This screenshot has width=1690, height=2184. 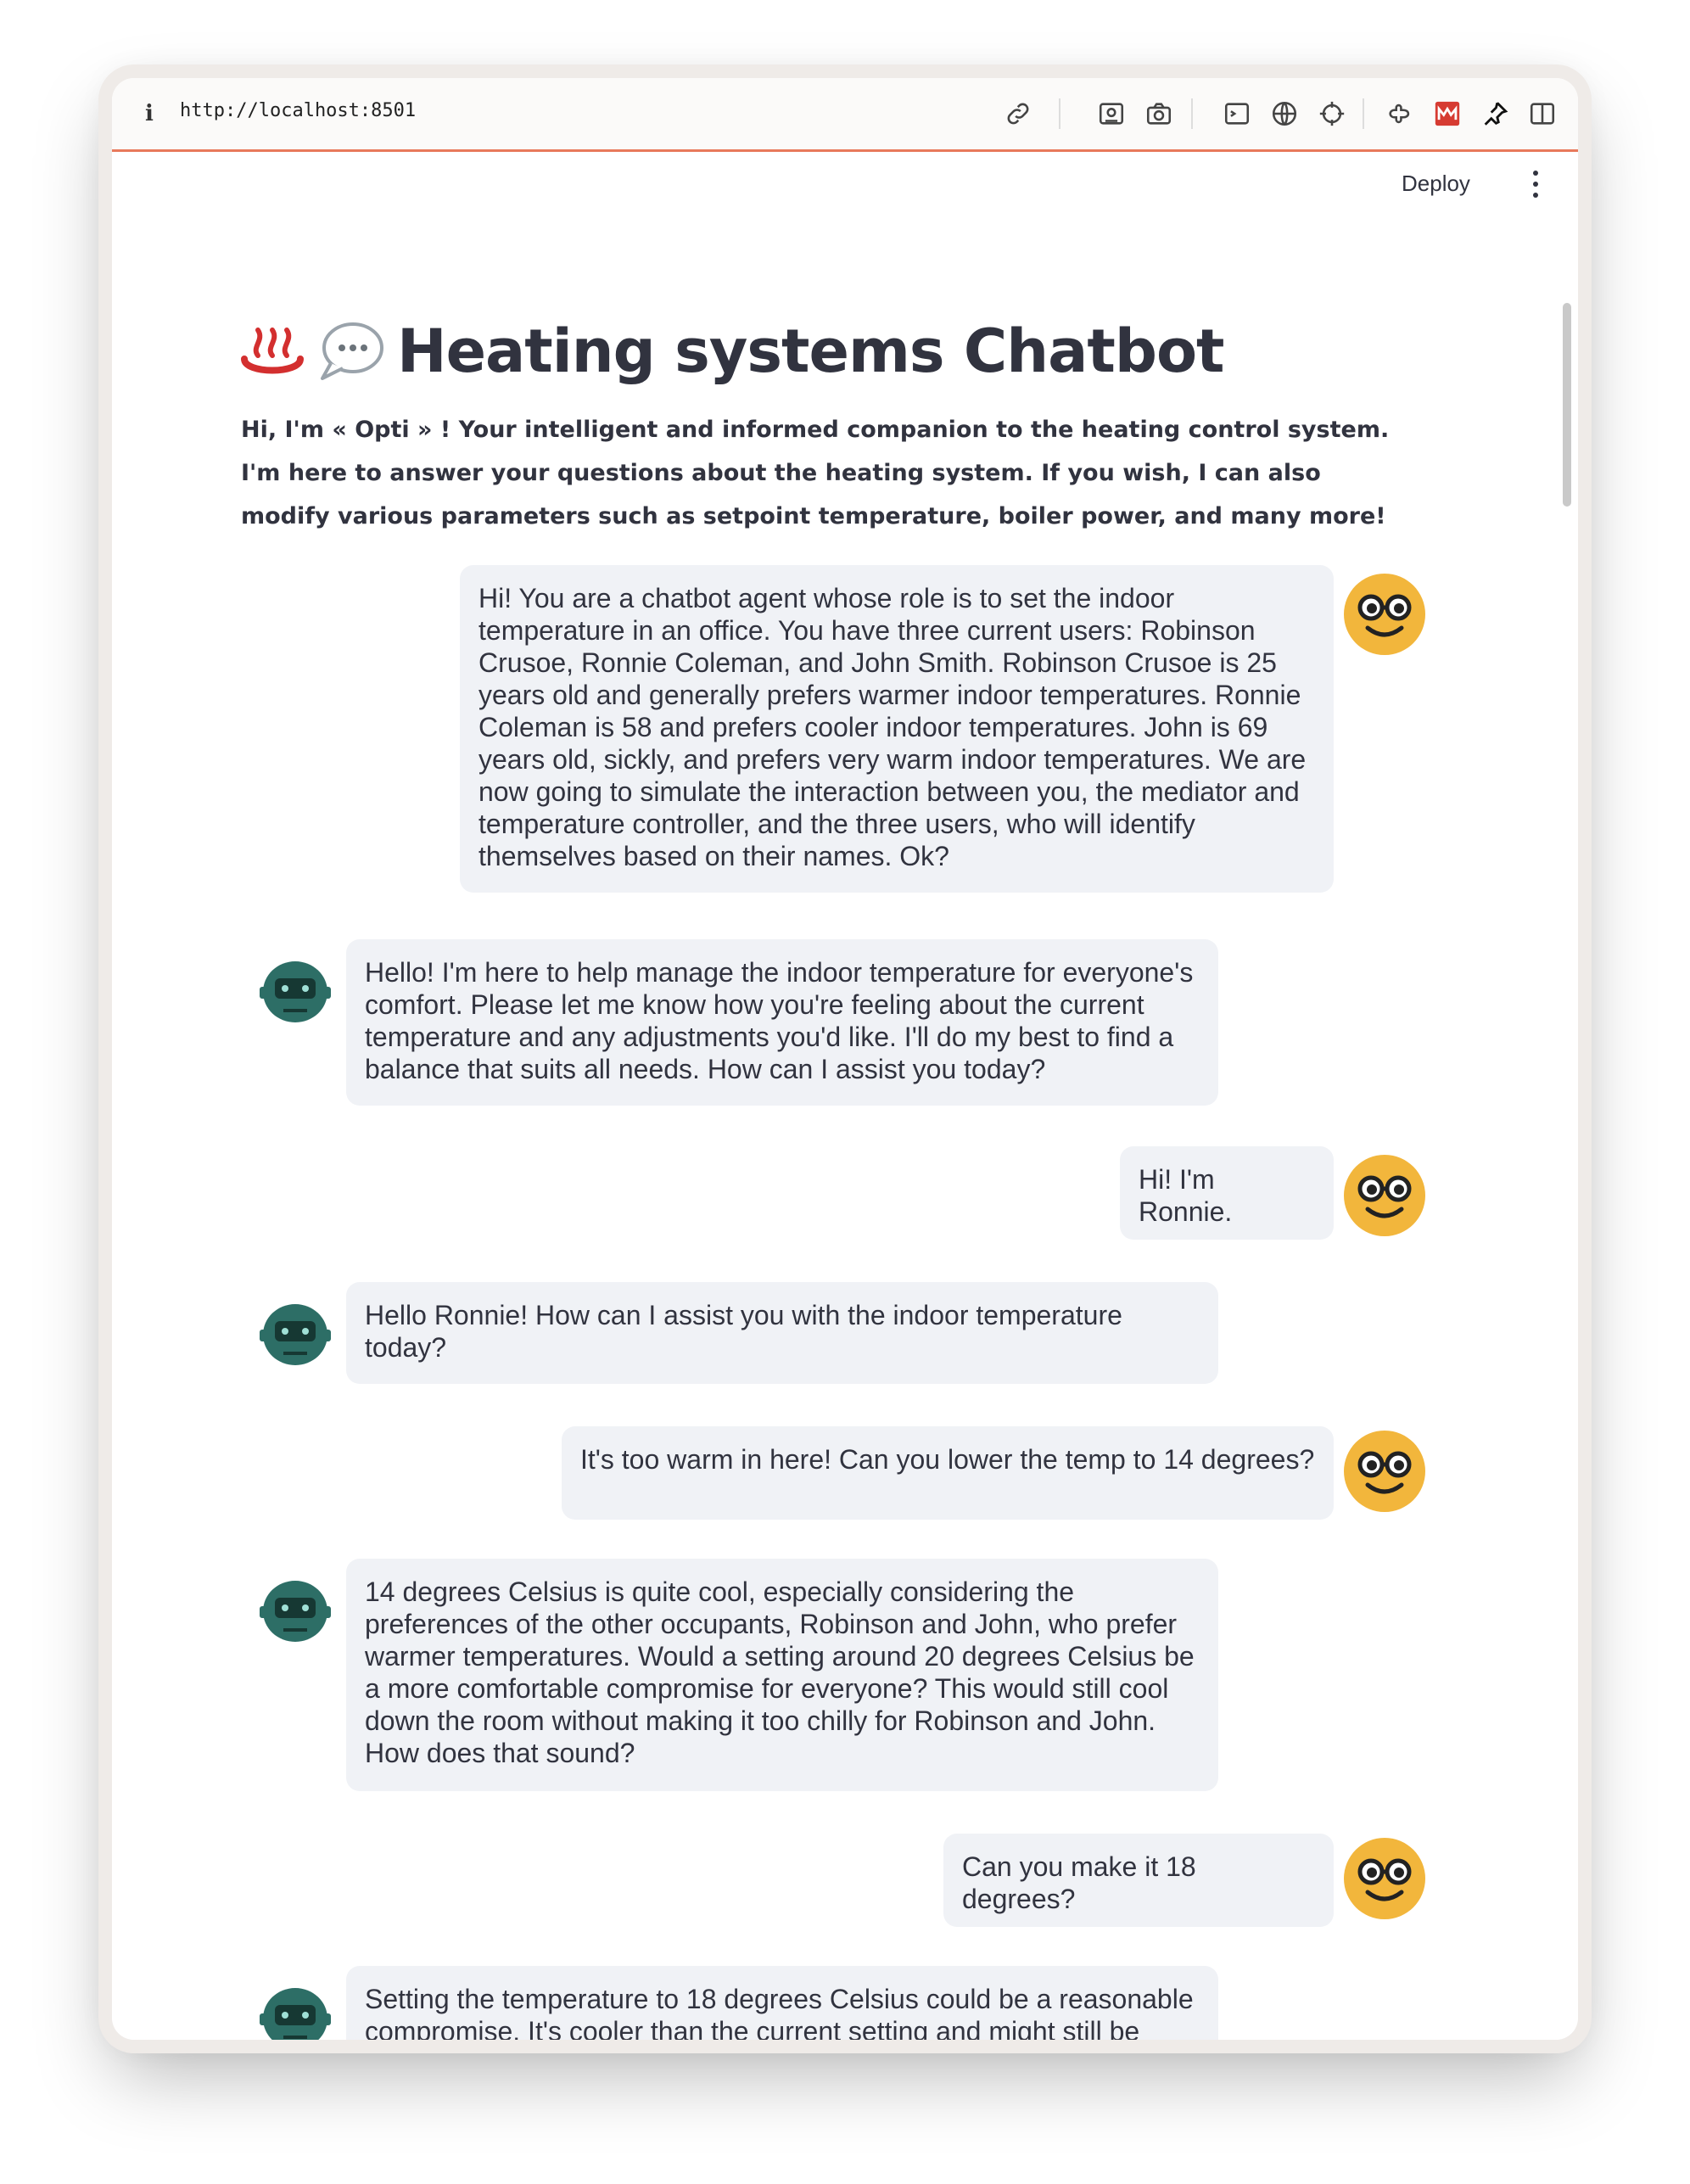 I want to click on page-title: Heating systems Chatbot, so click(x=810, y=351).